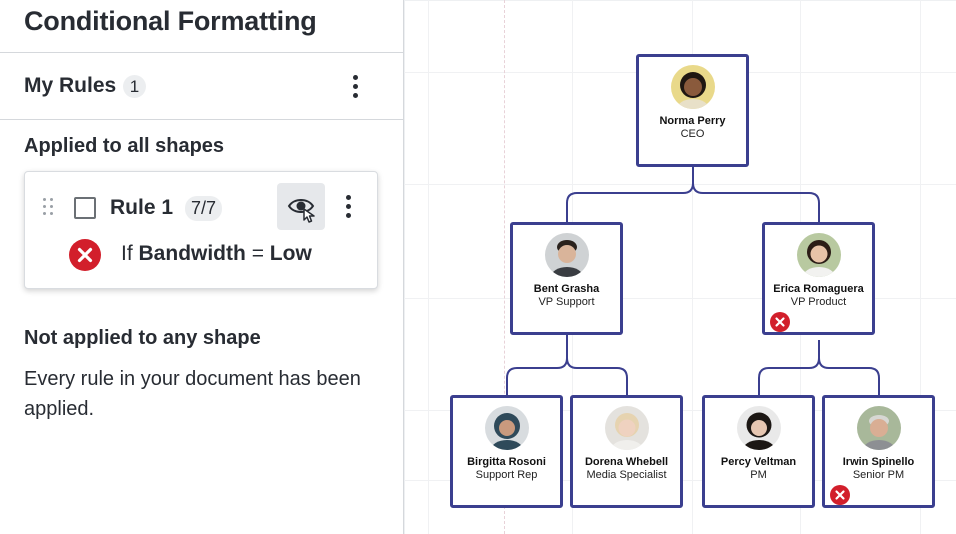 The image size is (956, 534). I want to click on condition-value: Low, so click(290, 253).